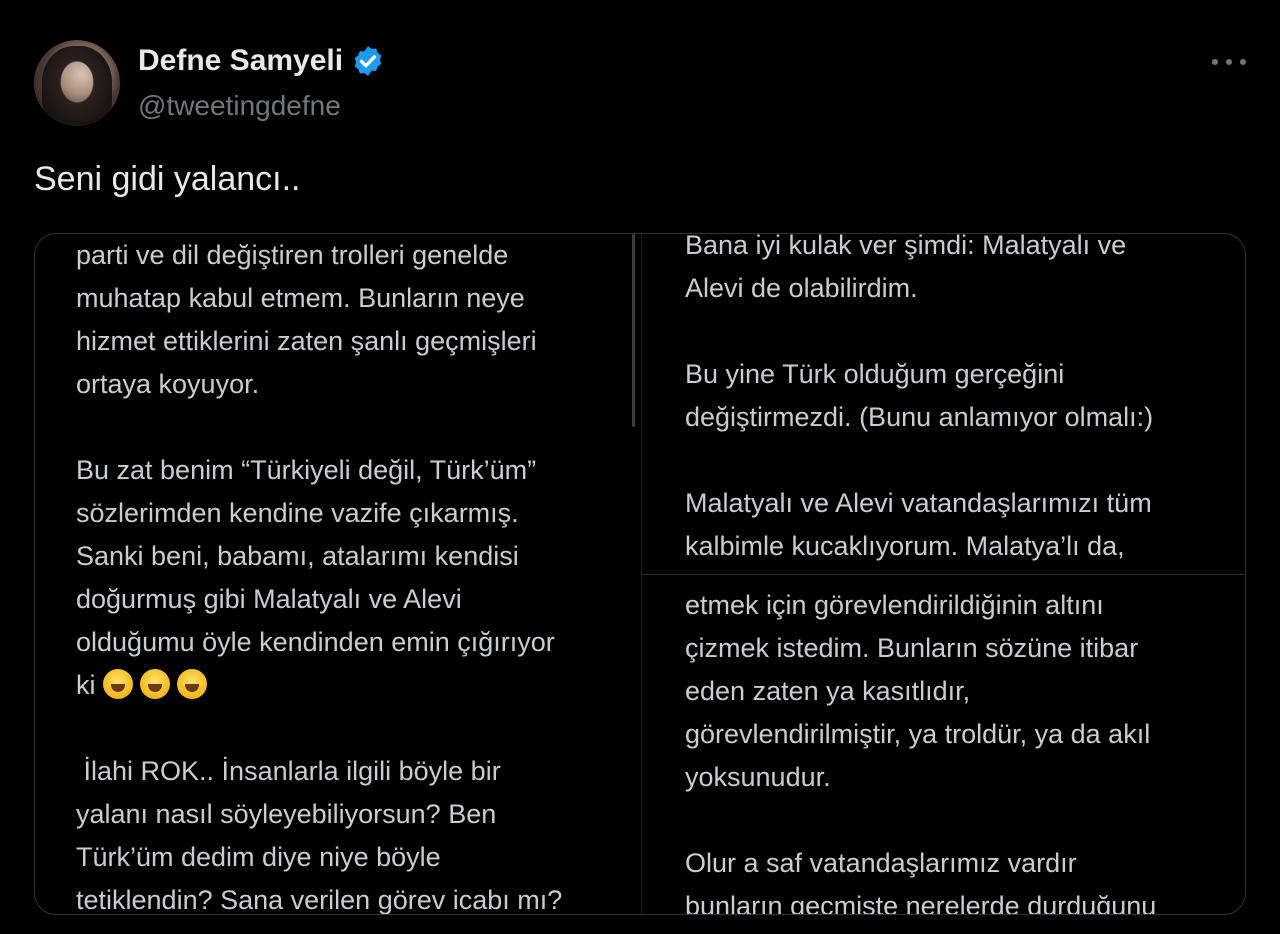  What do you see at coordinates (828, 691) in the screenshot?
I see `text-line: eden zaten ya kasıtlıdır,` at bounding box center [828, 691].